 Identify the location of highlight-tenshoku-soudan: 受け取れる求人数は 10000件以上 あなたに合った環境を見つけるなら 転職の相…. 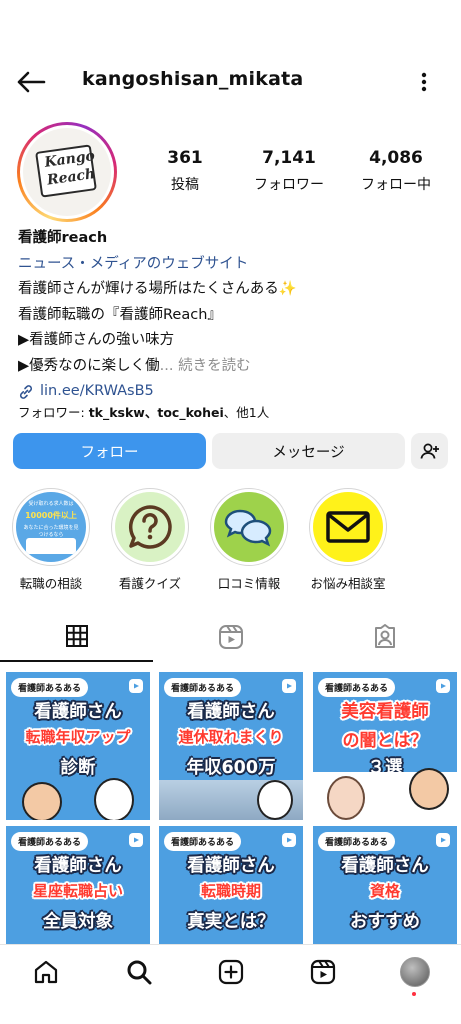
(51, 540).